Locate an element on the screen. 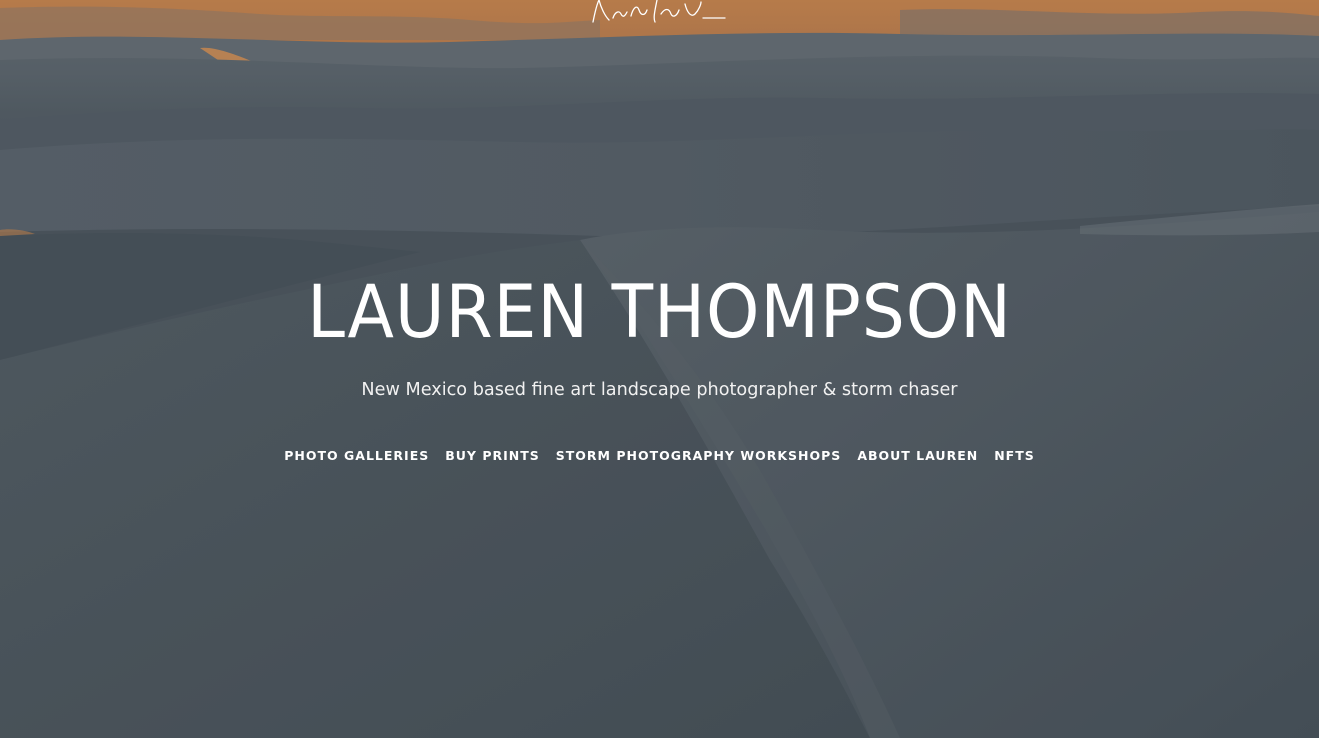 The image size is (1319, 738). nav-item-storm-workshops: STORM PHOTOGRAPHY WORKSHOPS is located at coordinates (699, 456).